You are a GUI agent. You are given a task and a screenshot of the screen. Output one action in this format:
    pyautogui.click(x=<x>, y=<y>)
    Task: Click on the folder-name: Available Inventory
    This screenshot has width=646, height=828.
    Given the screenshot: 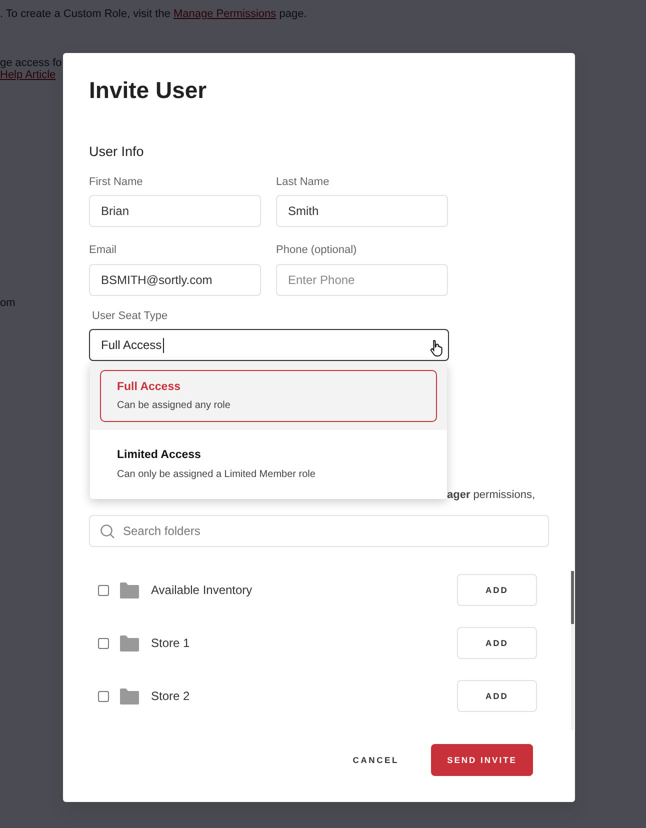 What is the action you would take?
    pyautogui.click(x=202, y=591)
    